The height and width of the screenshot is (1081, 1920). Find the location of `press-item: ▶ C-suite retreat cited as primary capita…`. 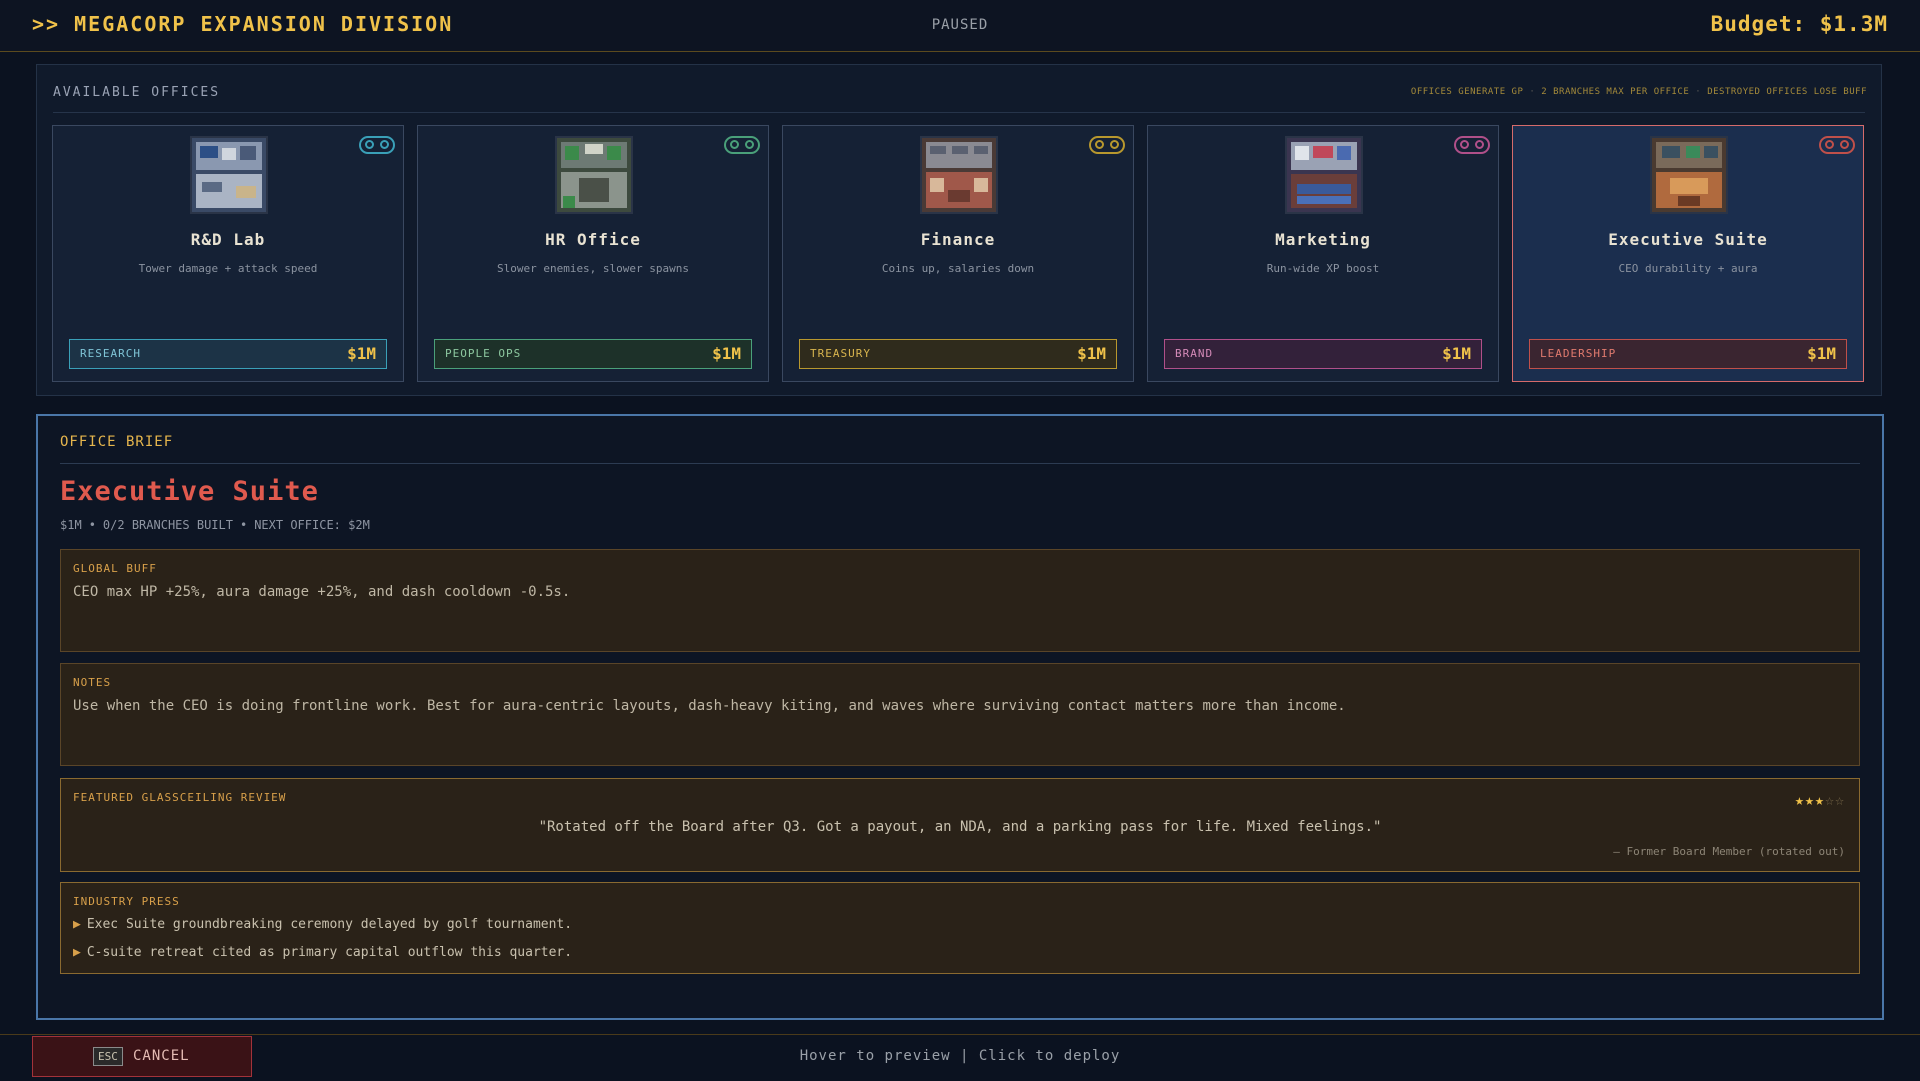

press-item: ▶ C-suite retreat cited as primary capita… is located at coordinates (322, 952).